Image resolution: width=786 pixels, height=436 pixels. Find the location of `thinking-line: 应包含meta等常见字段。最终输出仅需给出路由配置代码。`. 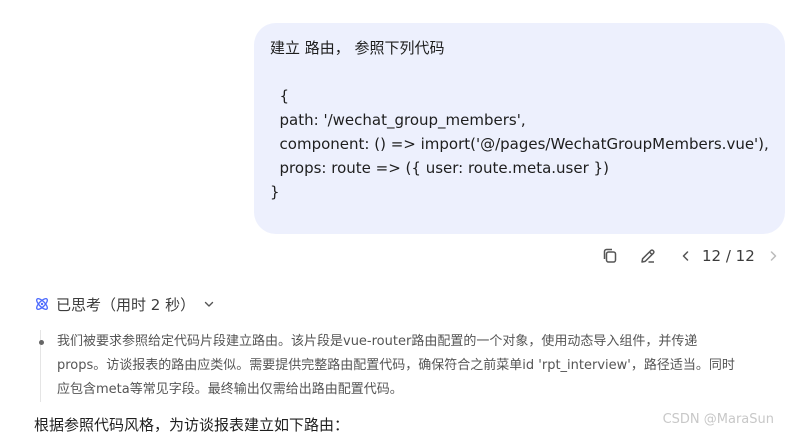

thinking-line: 应包含meta等常见字段。最终输出仅需给出路由配置代码。 is located at coordinates (230, 389).